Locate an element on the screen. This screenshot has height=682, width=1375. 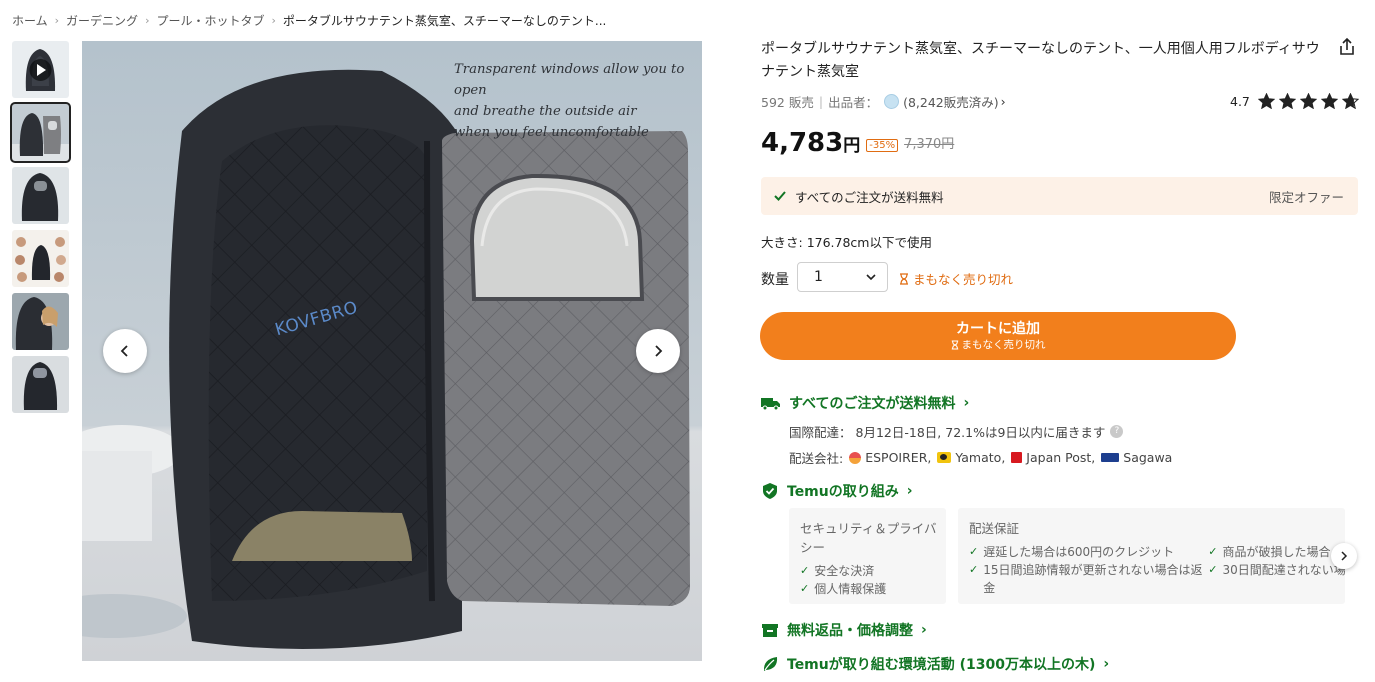
quantity-select: 1 is located at coordinates (842, 277).